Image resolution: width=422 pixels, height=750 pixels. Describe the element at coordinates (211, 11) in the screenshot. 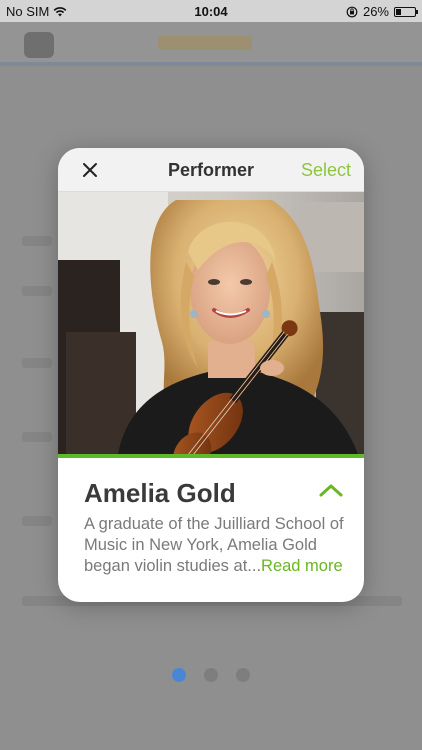

I see `status-bar: No SIM 10:04 26%` at that location.